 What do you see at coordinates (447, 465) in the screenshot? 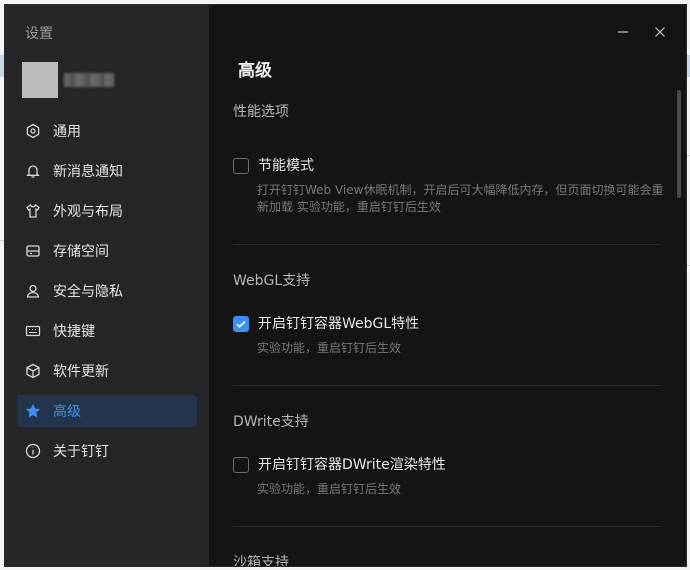
I see `option-dwrite: 开启钉钉容器DWrite渲染特性` at bounding box center [447, 465].